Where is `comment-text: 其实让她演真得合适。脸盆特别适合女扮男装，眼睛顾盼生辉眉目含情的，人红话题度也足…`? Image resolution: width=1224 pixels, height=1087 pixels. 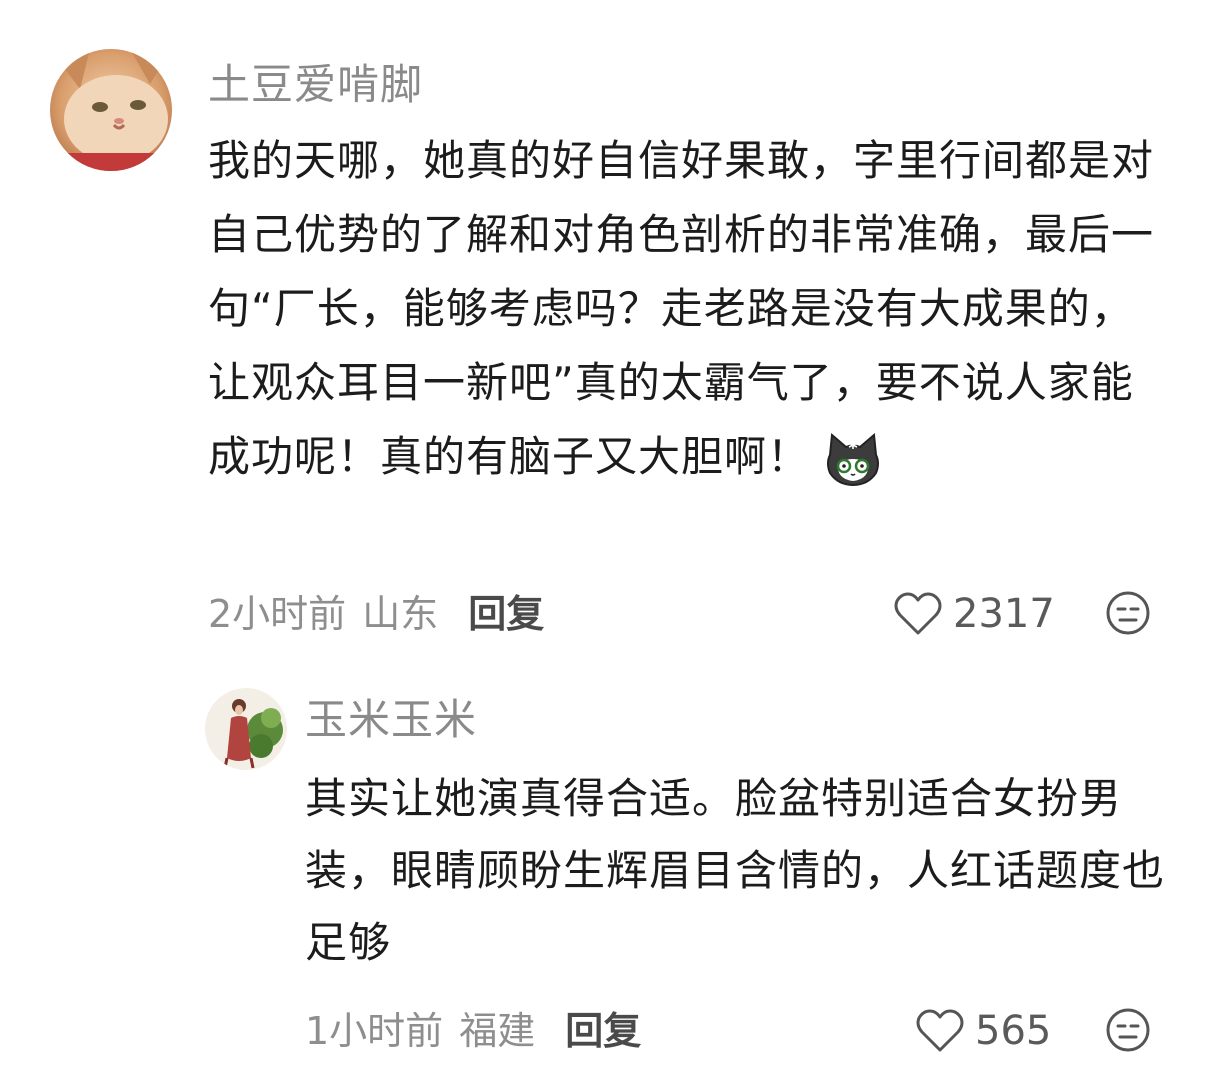 comment-text: 其实让她演真得合适。脸盆特别适合女扮男装，眼睛顾盼生辉眉目含情的，人红话题度也足… is located at coordinates (735, 870).